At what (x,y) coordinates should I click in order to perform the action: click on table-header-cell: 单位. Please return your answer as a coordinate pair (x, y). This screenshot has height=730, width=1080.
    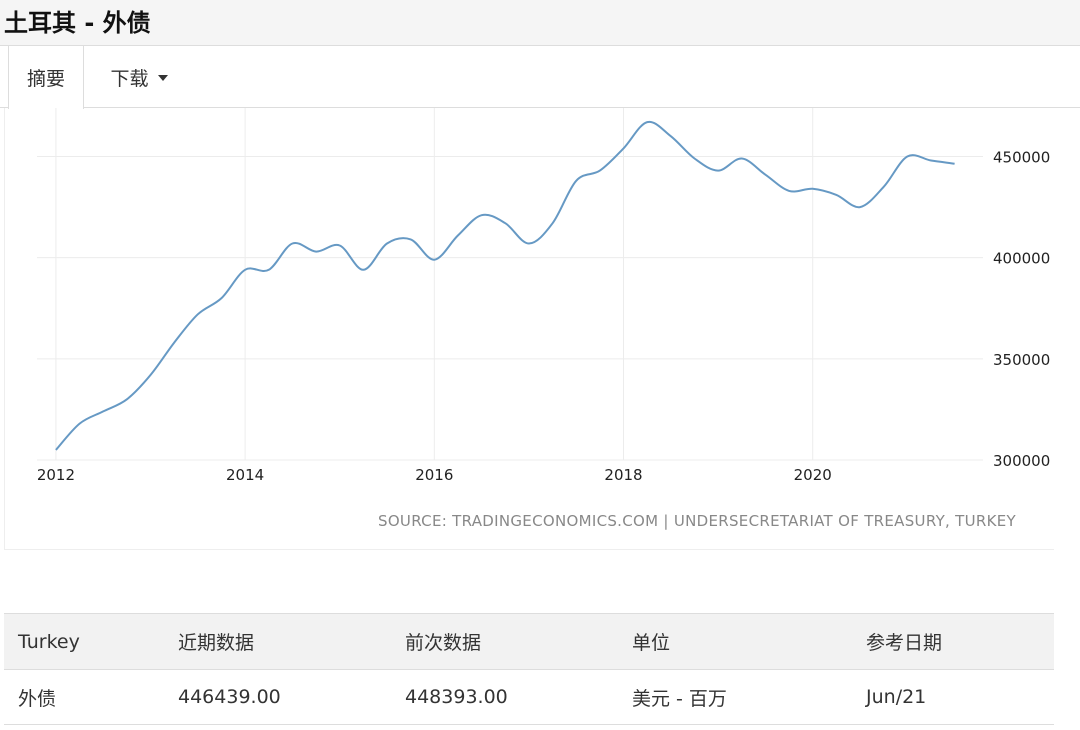
    Looking at the image, I should click on (735, 641).